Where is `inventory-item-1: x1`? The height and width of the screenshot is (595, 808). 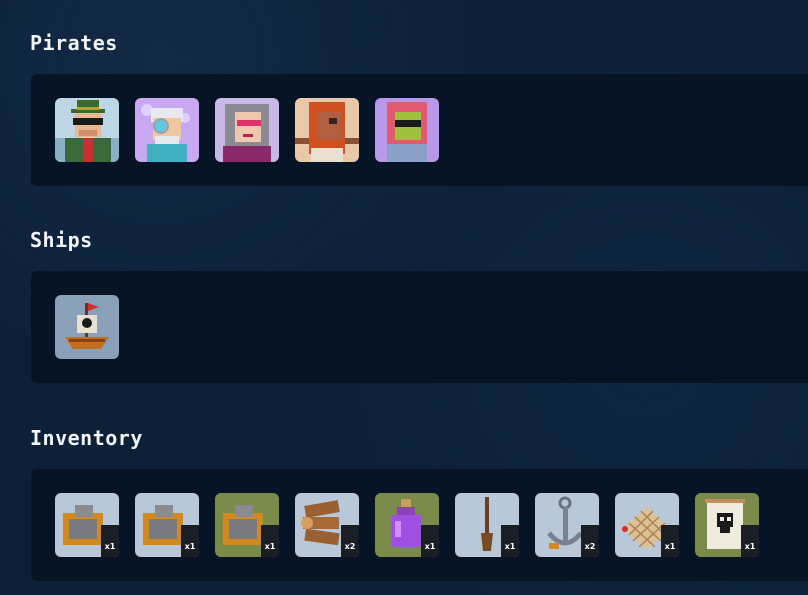
inventory-item-1: x1 is located at coordinates (87, 525).